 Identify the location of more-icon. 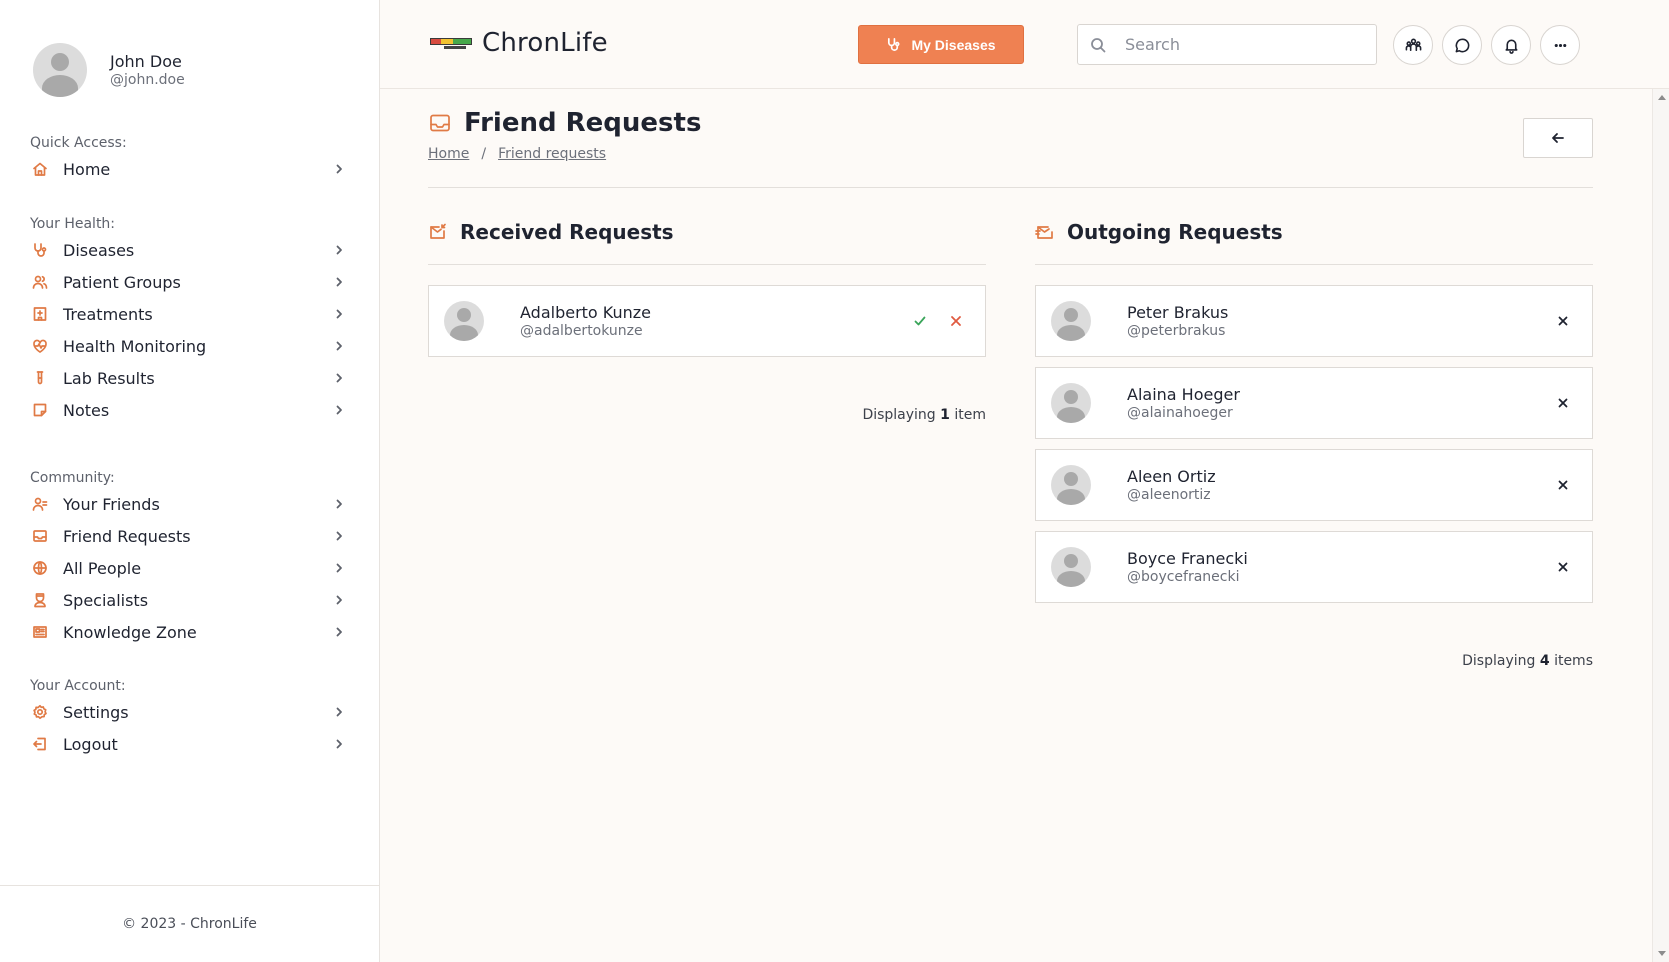
(1560, 45).